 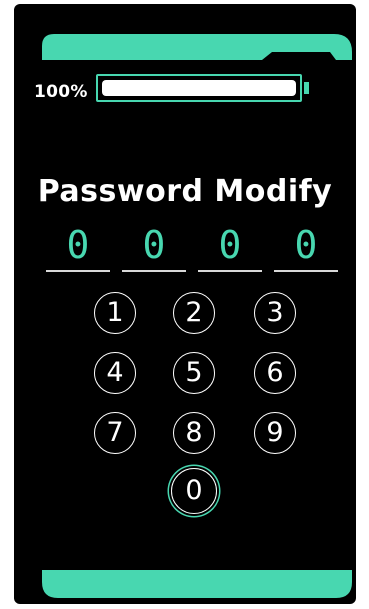 I want to click on battery-indicator: 100%, so click(x=184, y=91).